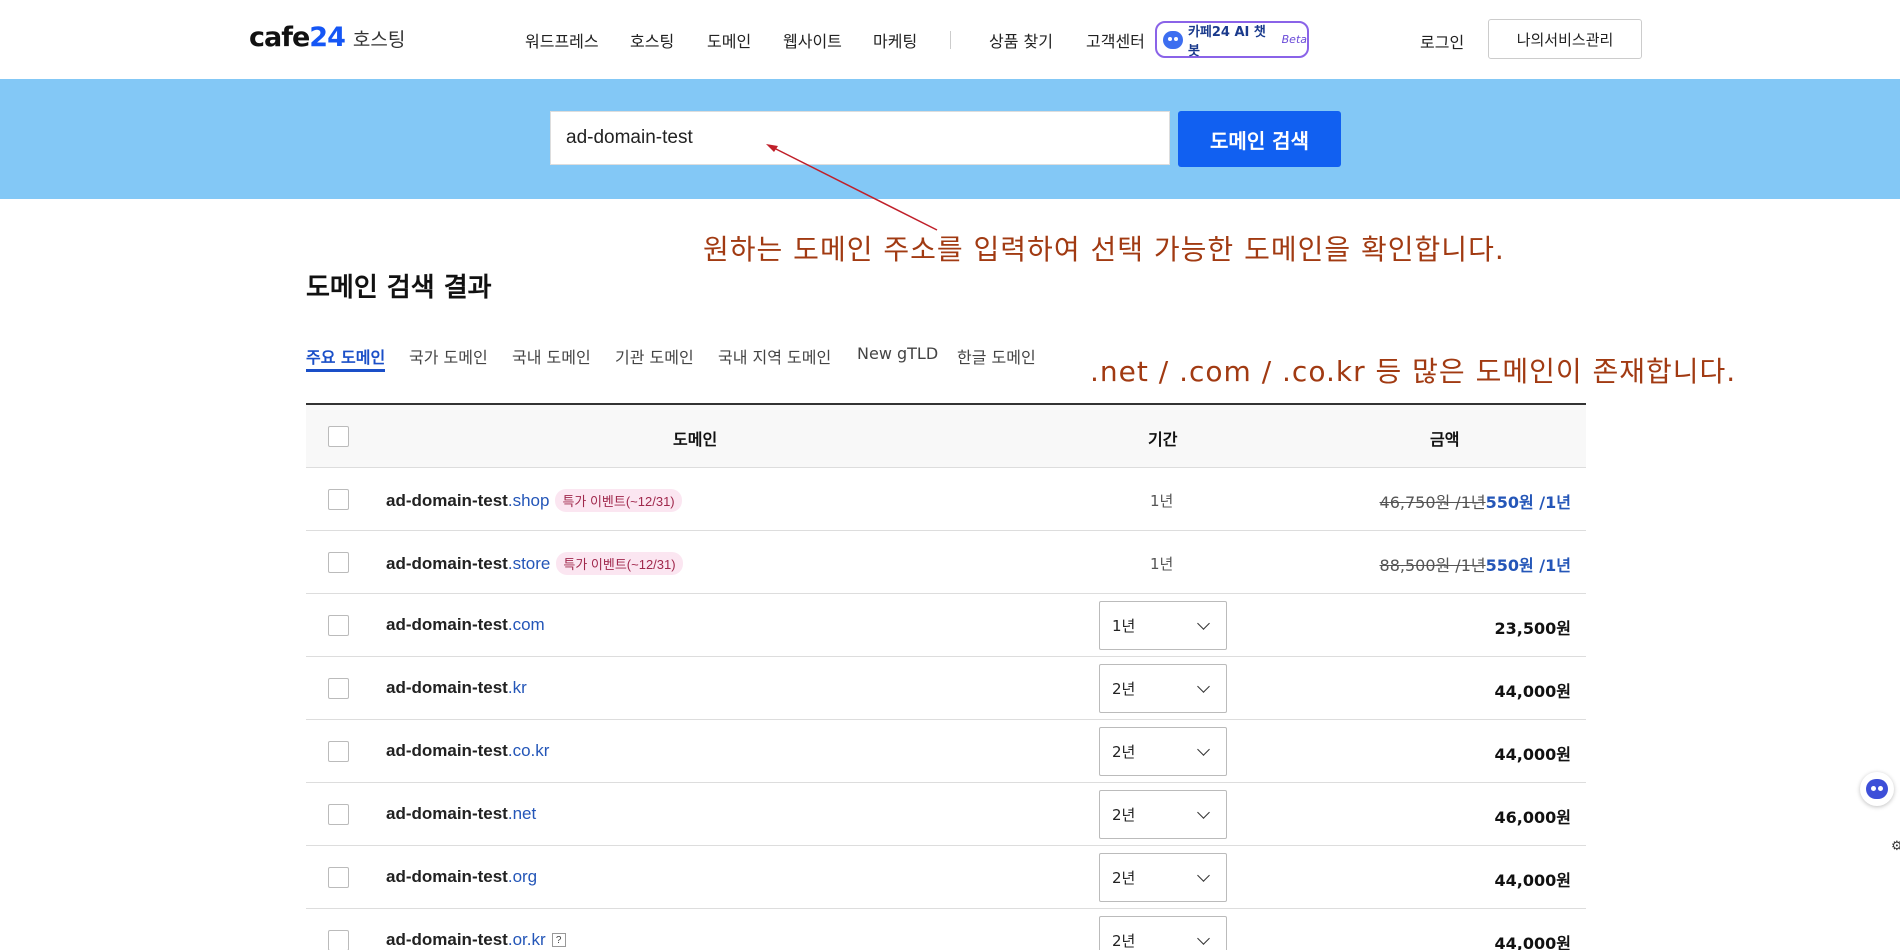 The height and width of the screenshot is (950, 1900). I want to click on tab-institution-domain: 기관 도메인, so click(654, 356).